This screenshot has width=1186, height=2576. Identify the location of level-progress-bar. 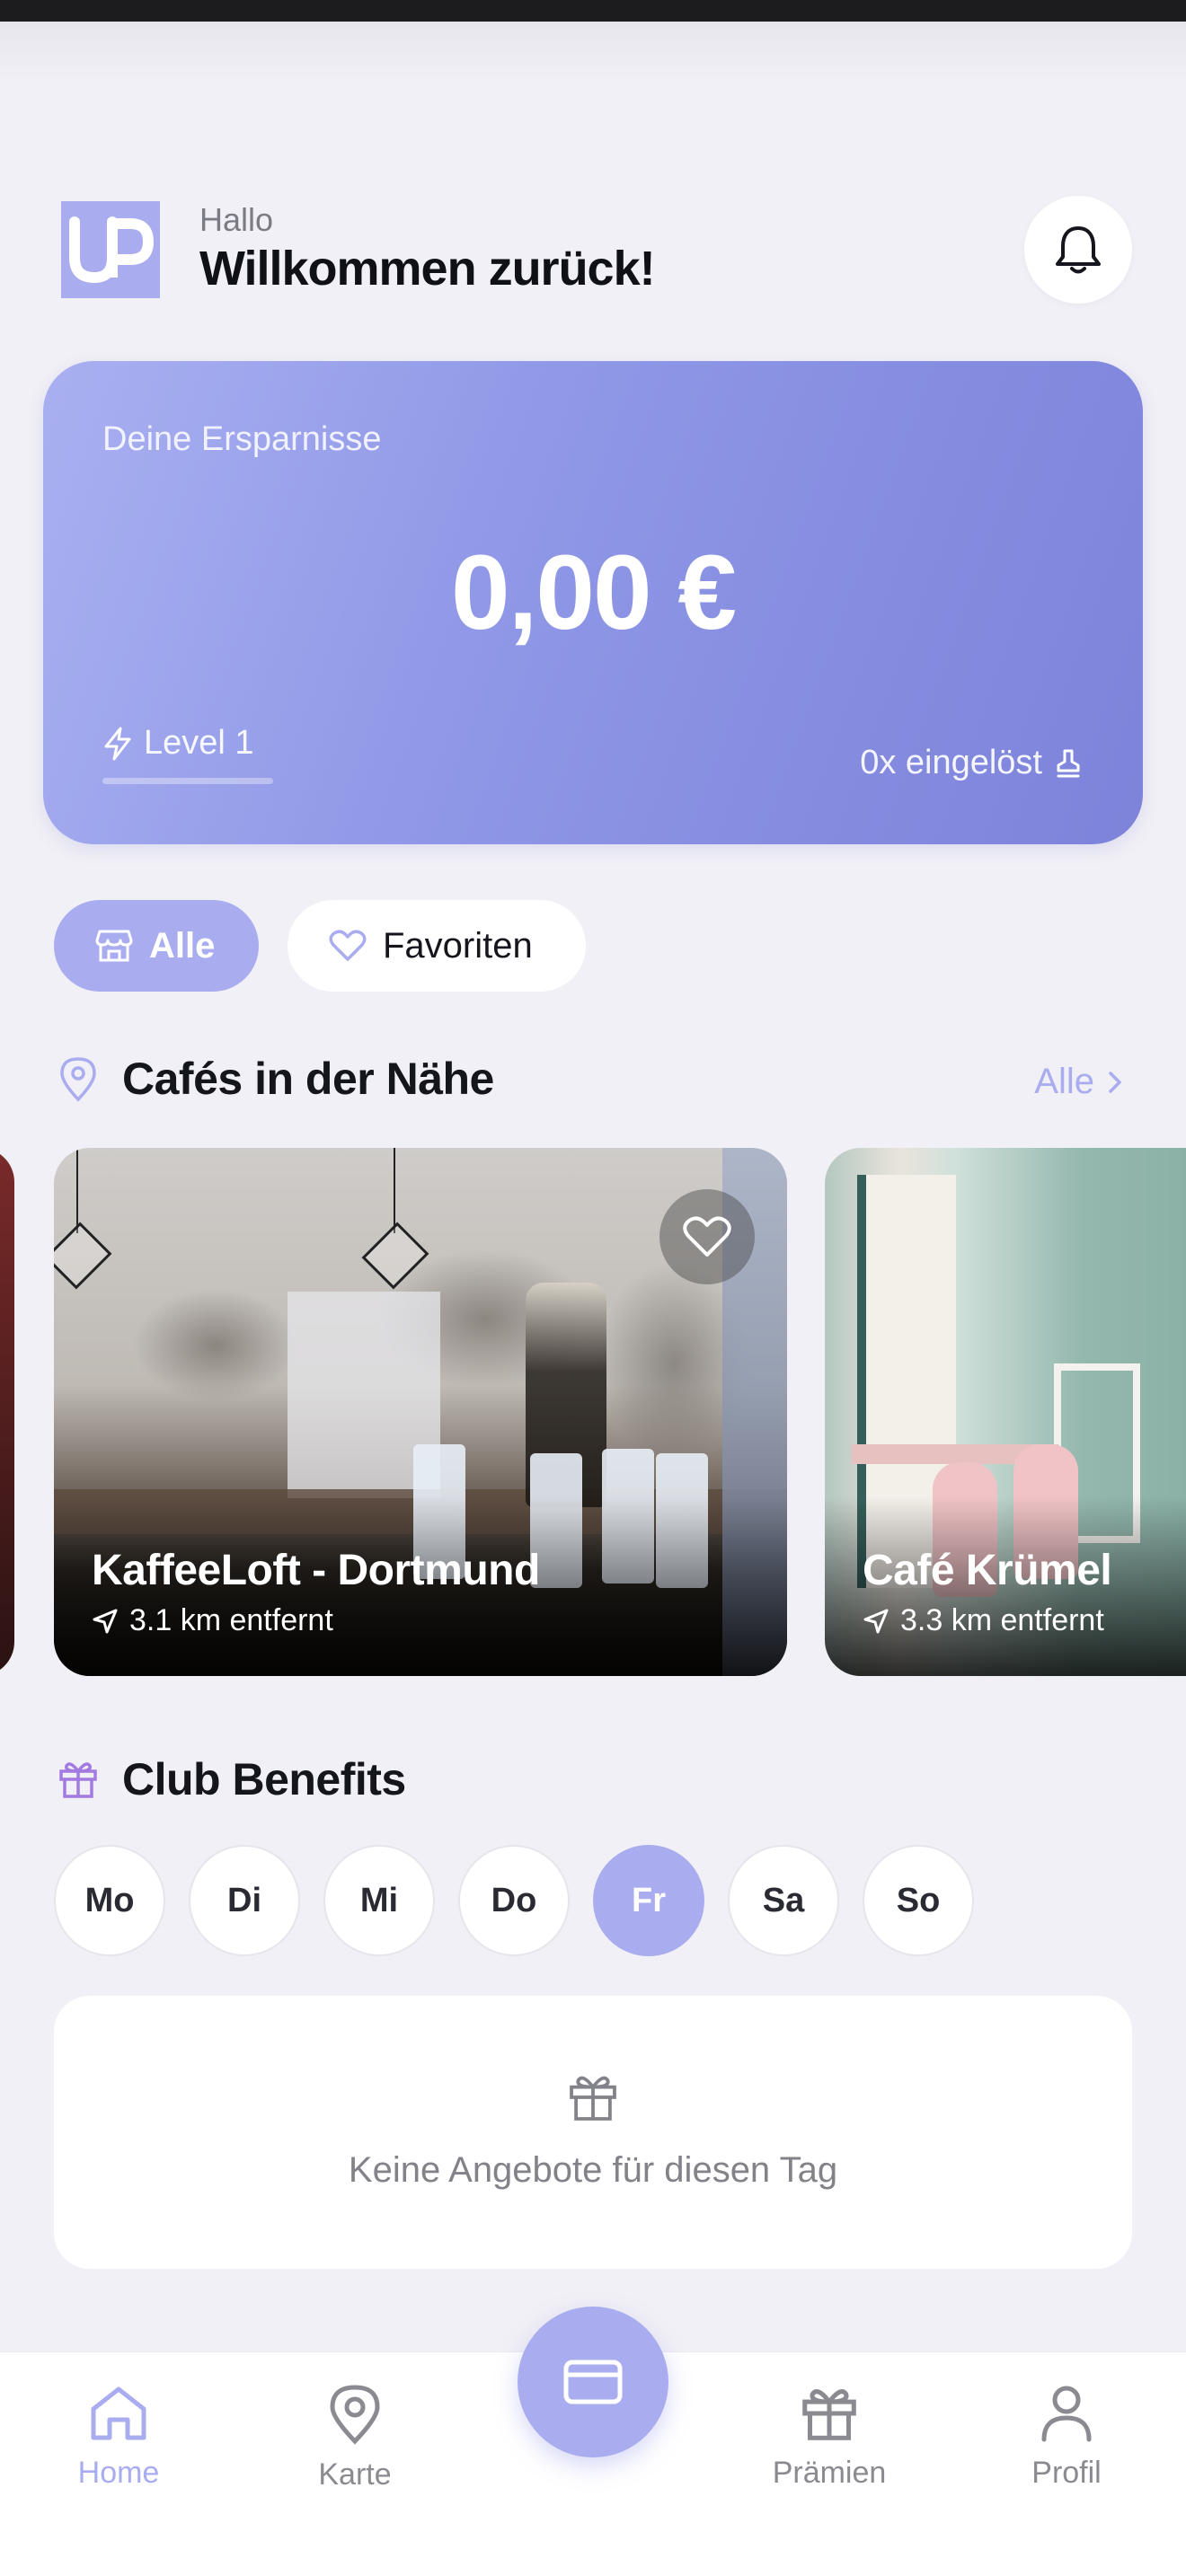
(187, 781).